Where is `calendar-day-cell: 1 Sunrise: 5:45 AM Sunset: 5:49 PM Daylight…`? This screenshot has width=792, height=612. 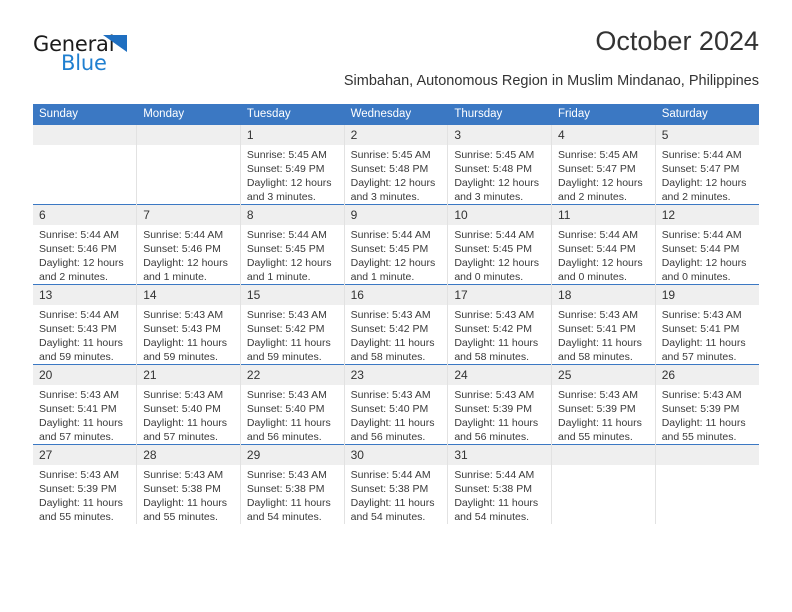 calendar-day-cell: 1 Sunrise: 5:45 AM Sunset: 5:49 PM Daylight… is located at coordinates (292, 165).